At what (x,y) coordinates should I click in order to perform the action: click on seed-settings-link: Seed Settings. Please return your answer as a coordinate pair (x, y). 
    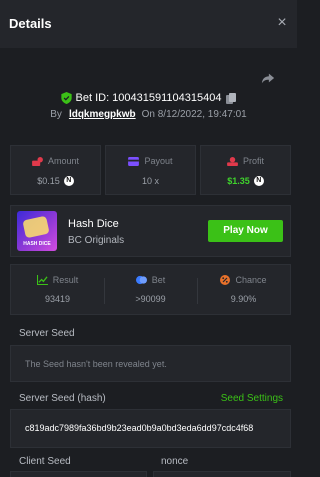
    Looking at the image, I should click on (252, 398).